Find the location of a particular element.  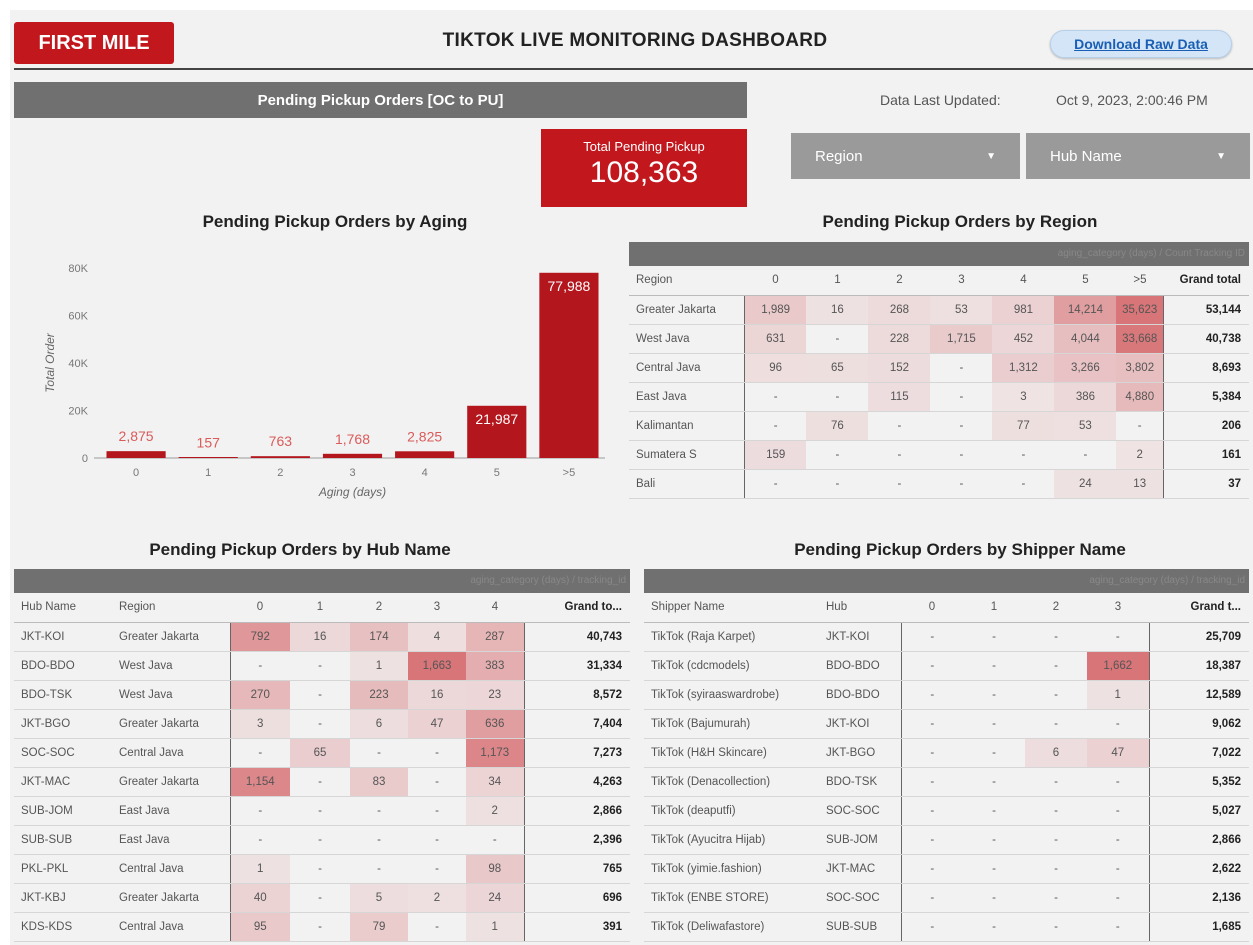

shipper-table-header-bar: aging_category (days) / tracking_id is located at coordinates (946, 581).